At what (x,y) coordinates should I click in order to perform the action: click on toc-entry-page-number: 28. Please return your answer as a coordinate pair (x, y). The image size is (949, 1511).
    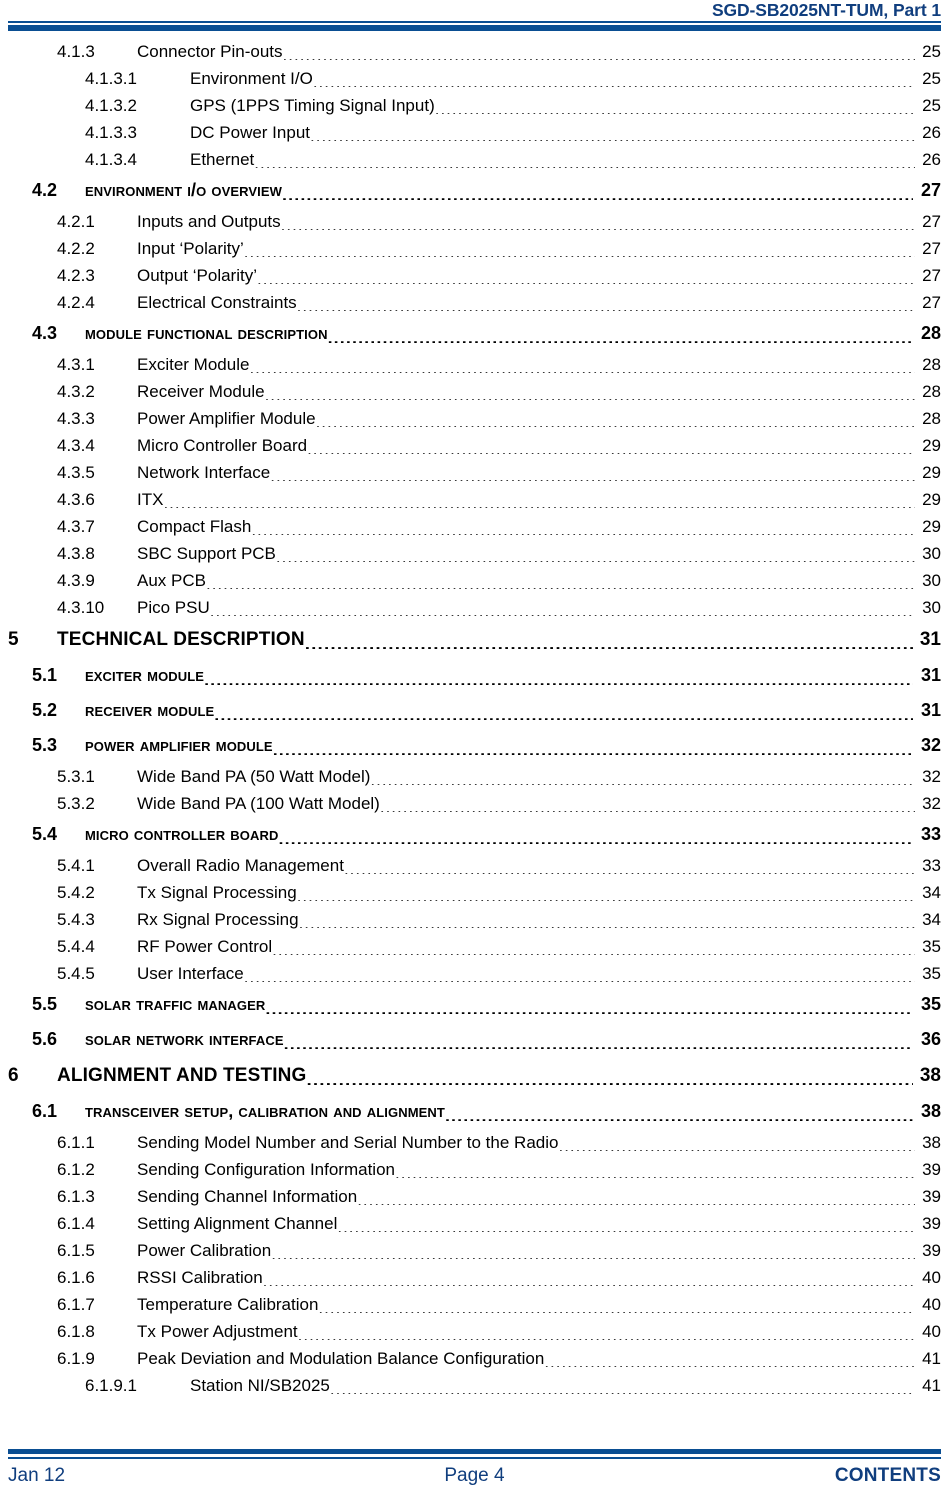
    Looking at the image, I should click on (930, 333).